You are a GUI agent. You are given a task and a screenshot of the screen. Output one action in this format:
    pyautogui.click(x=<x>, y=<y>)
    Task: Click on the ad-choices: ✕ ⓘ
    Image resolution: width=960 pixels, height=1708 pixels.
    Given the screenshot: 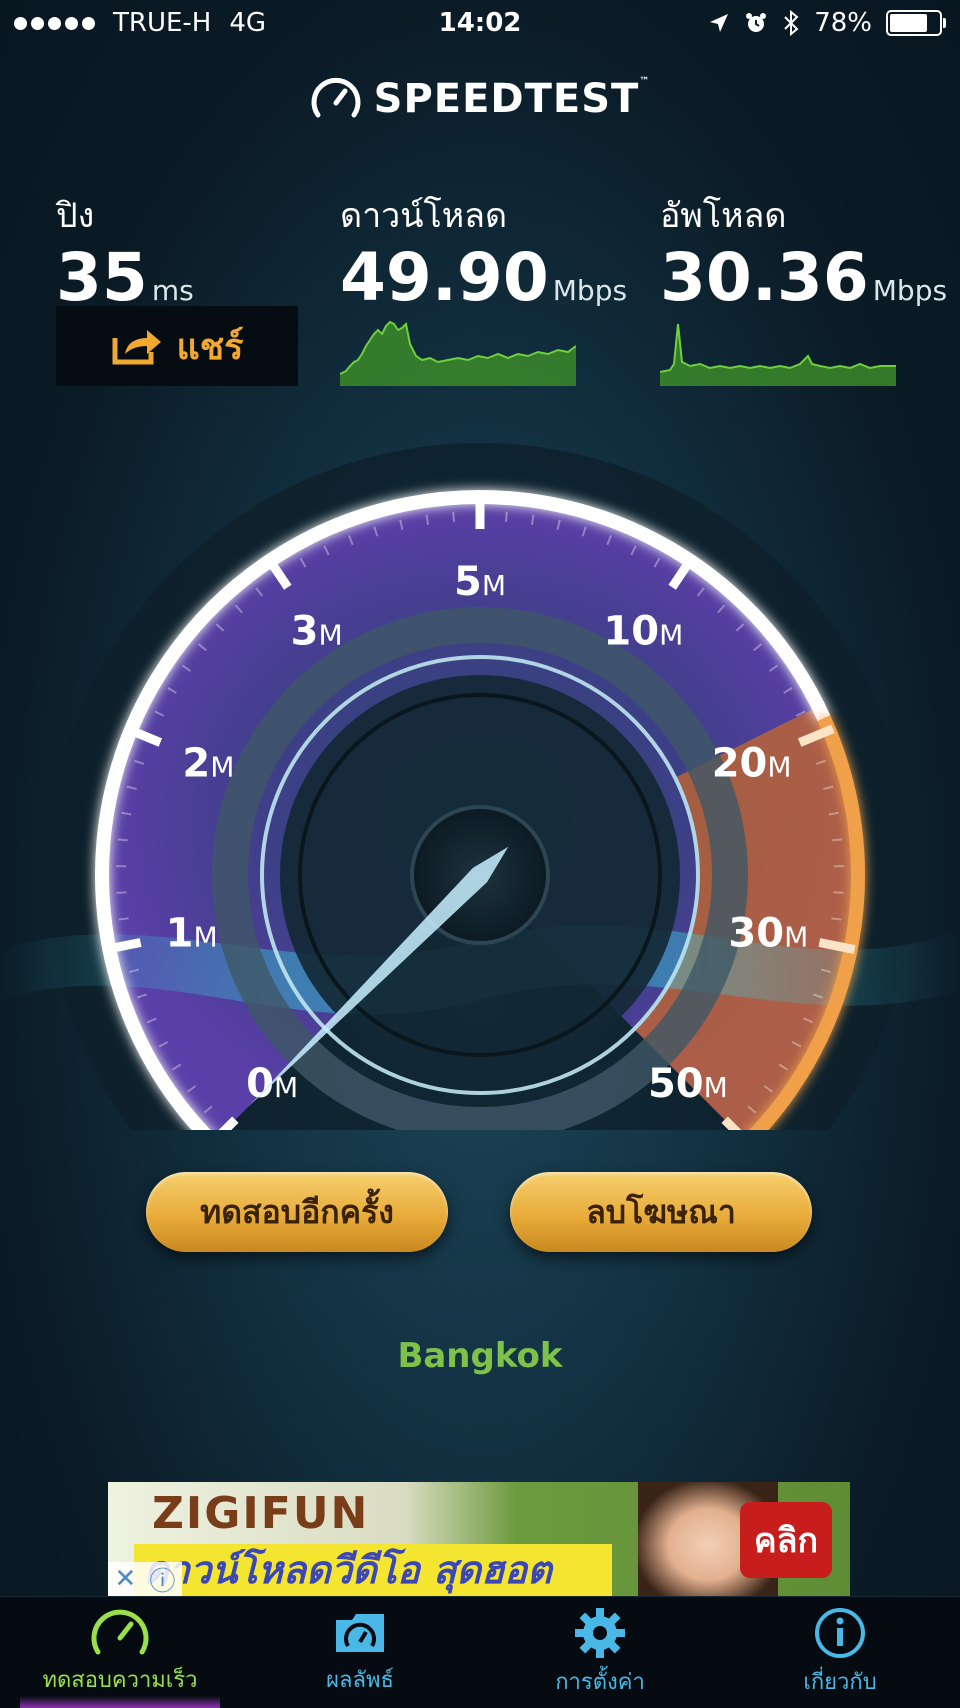 What is the action you would take?
    pyautogui.click(x=145, y=1579)
    